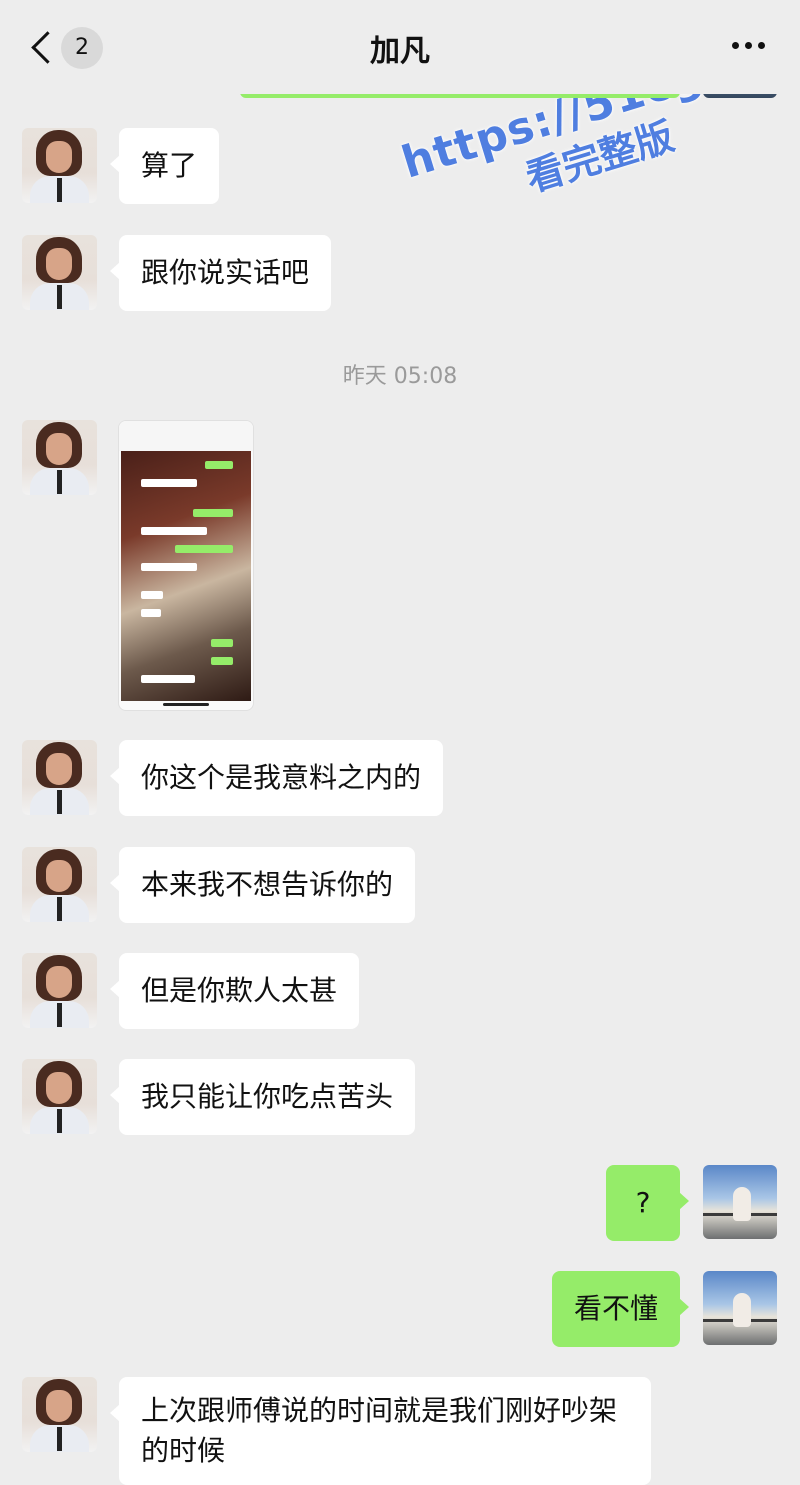  What do you see at coordinates (750, 47) in the screenshot?
I see `more-dots-icon` at bounding box center [750, 47].